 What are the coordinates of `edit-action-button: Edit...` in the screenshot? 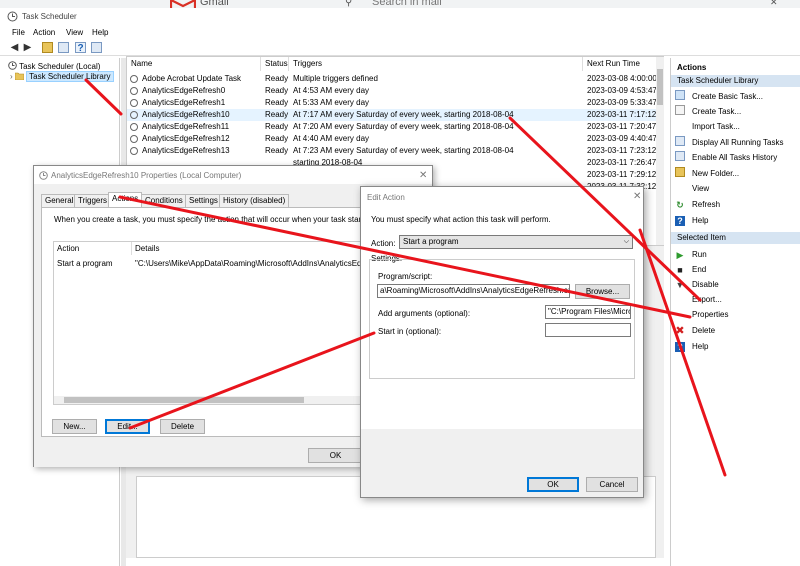 It's located at (127, 426).